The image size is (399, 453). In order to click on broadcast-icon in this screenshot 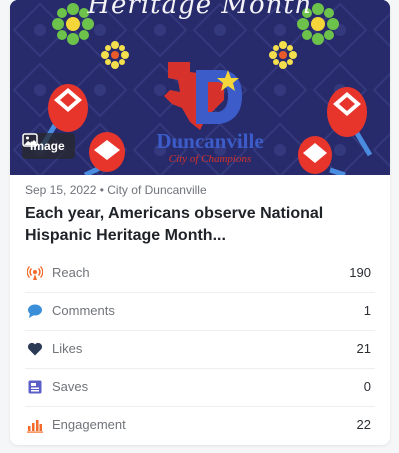, I will do `click(35, 273)`.